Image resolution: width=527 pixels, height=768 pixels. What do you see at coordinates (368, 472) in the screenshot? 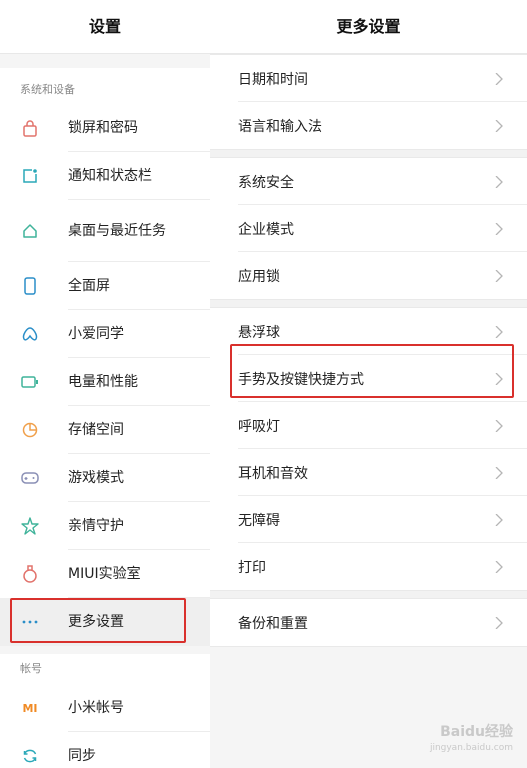
I see `settings-row-headset-audio: 耳机和音效` at bounding box center [368, 472].